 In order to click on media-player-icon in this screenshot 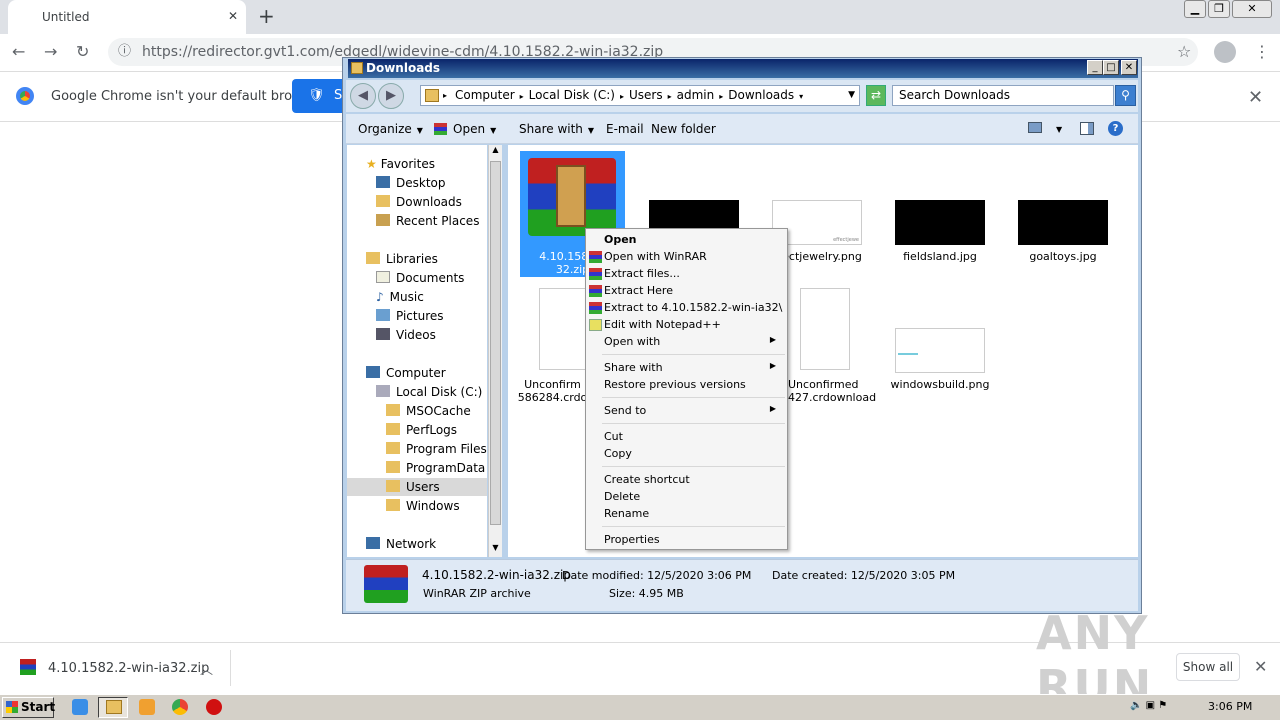, I will do `click(147, 707)`.